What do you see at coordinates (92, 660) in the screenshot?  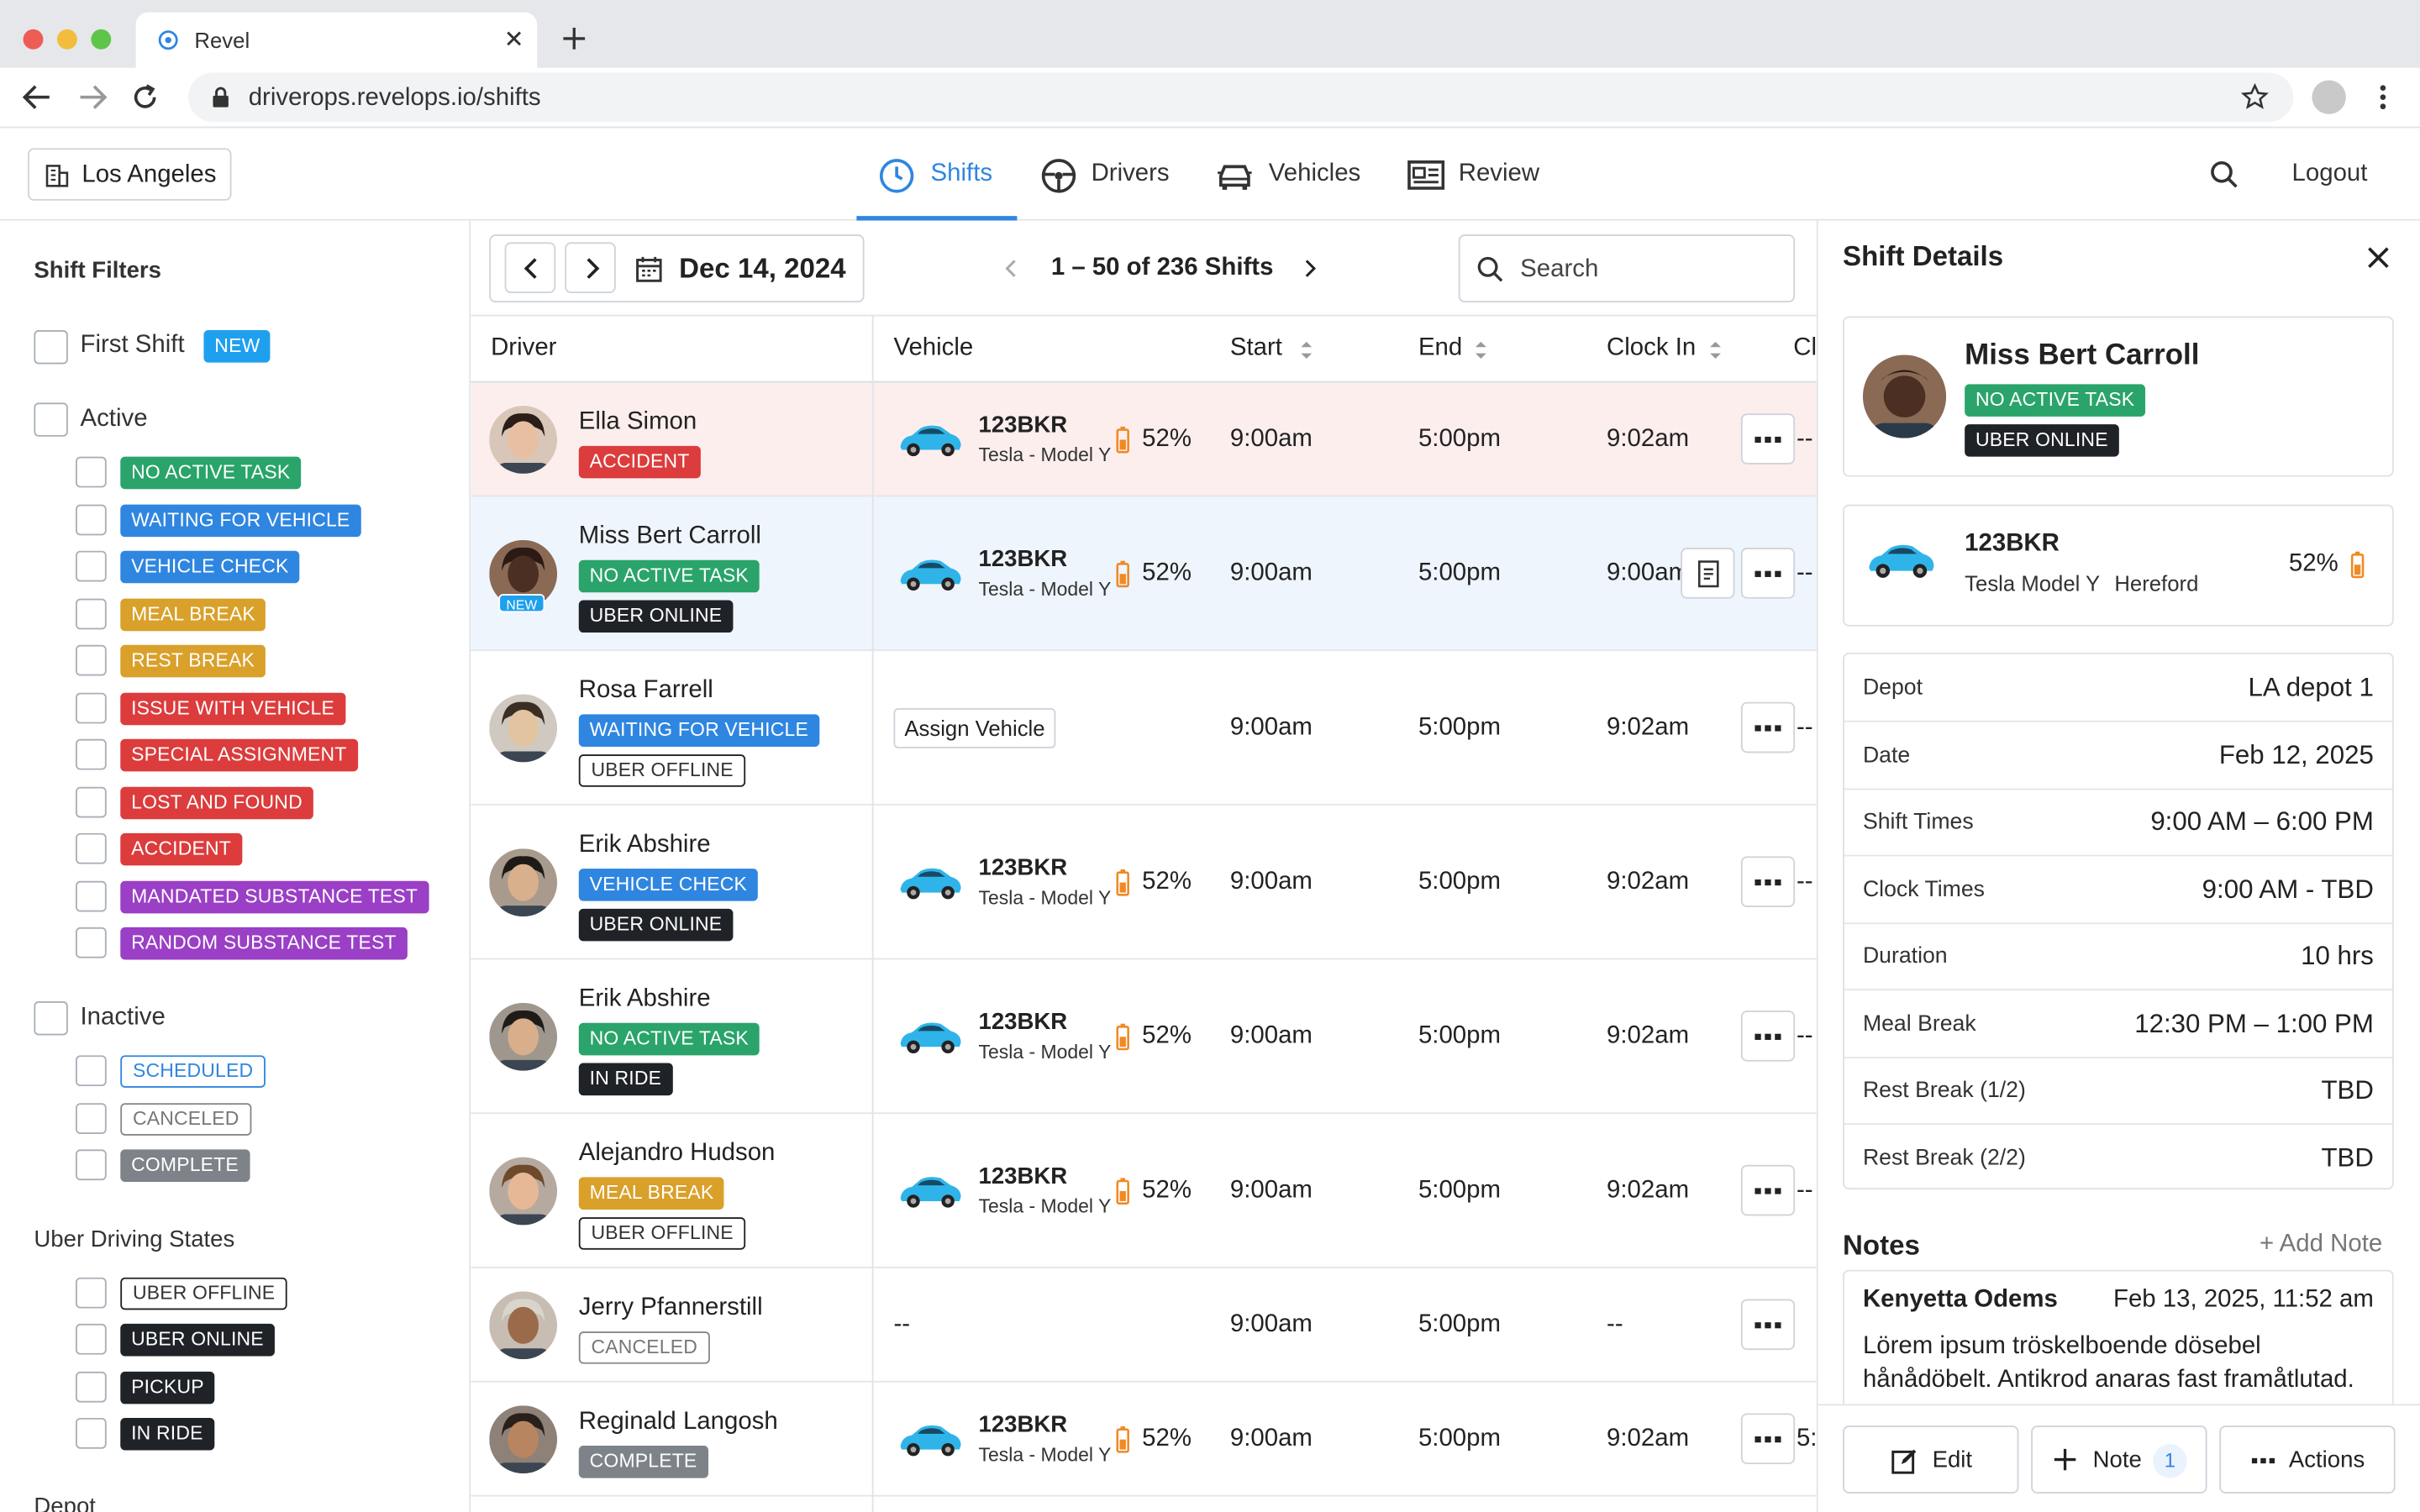 I see `filter-checkbox-rest-break` at bounding box center [92, 660].